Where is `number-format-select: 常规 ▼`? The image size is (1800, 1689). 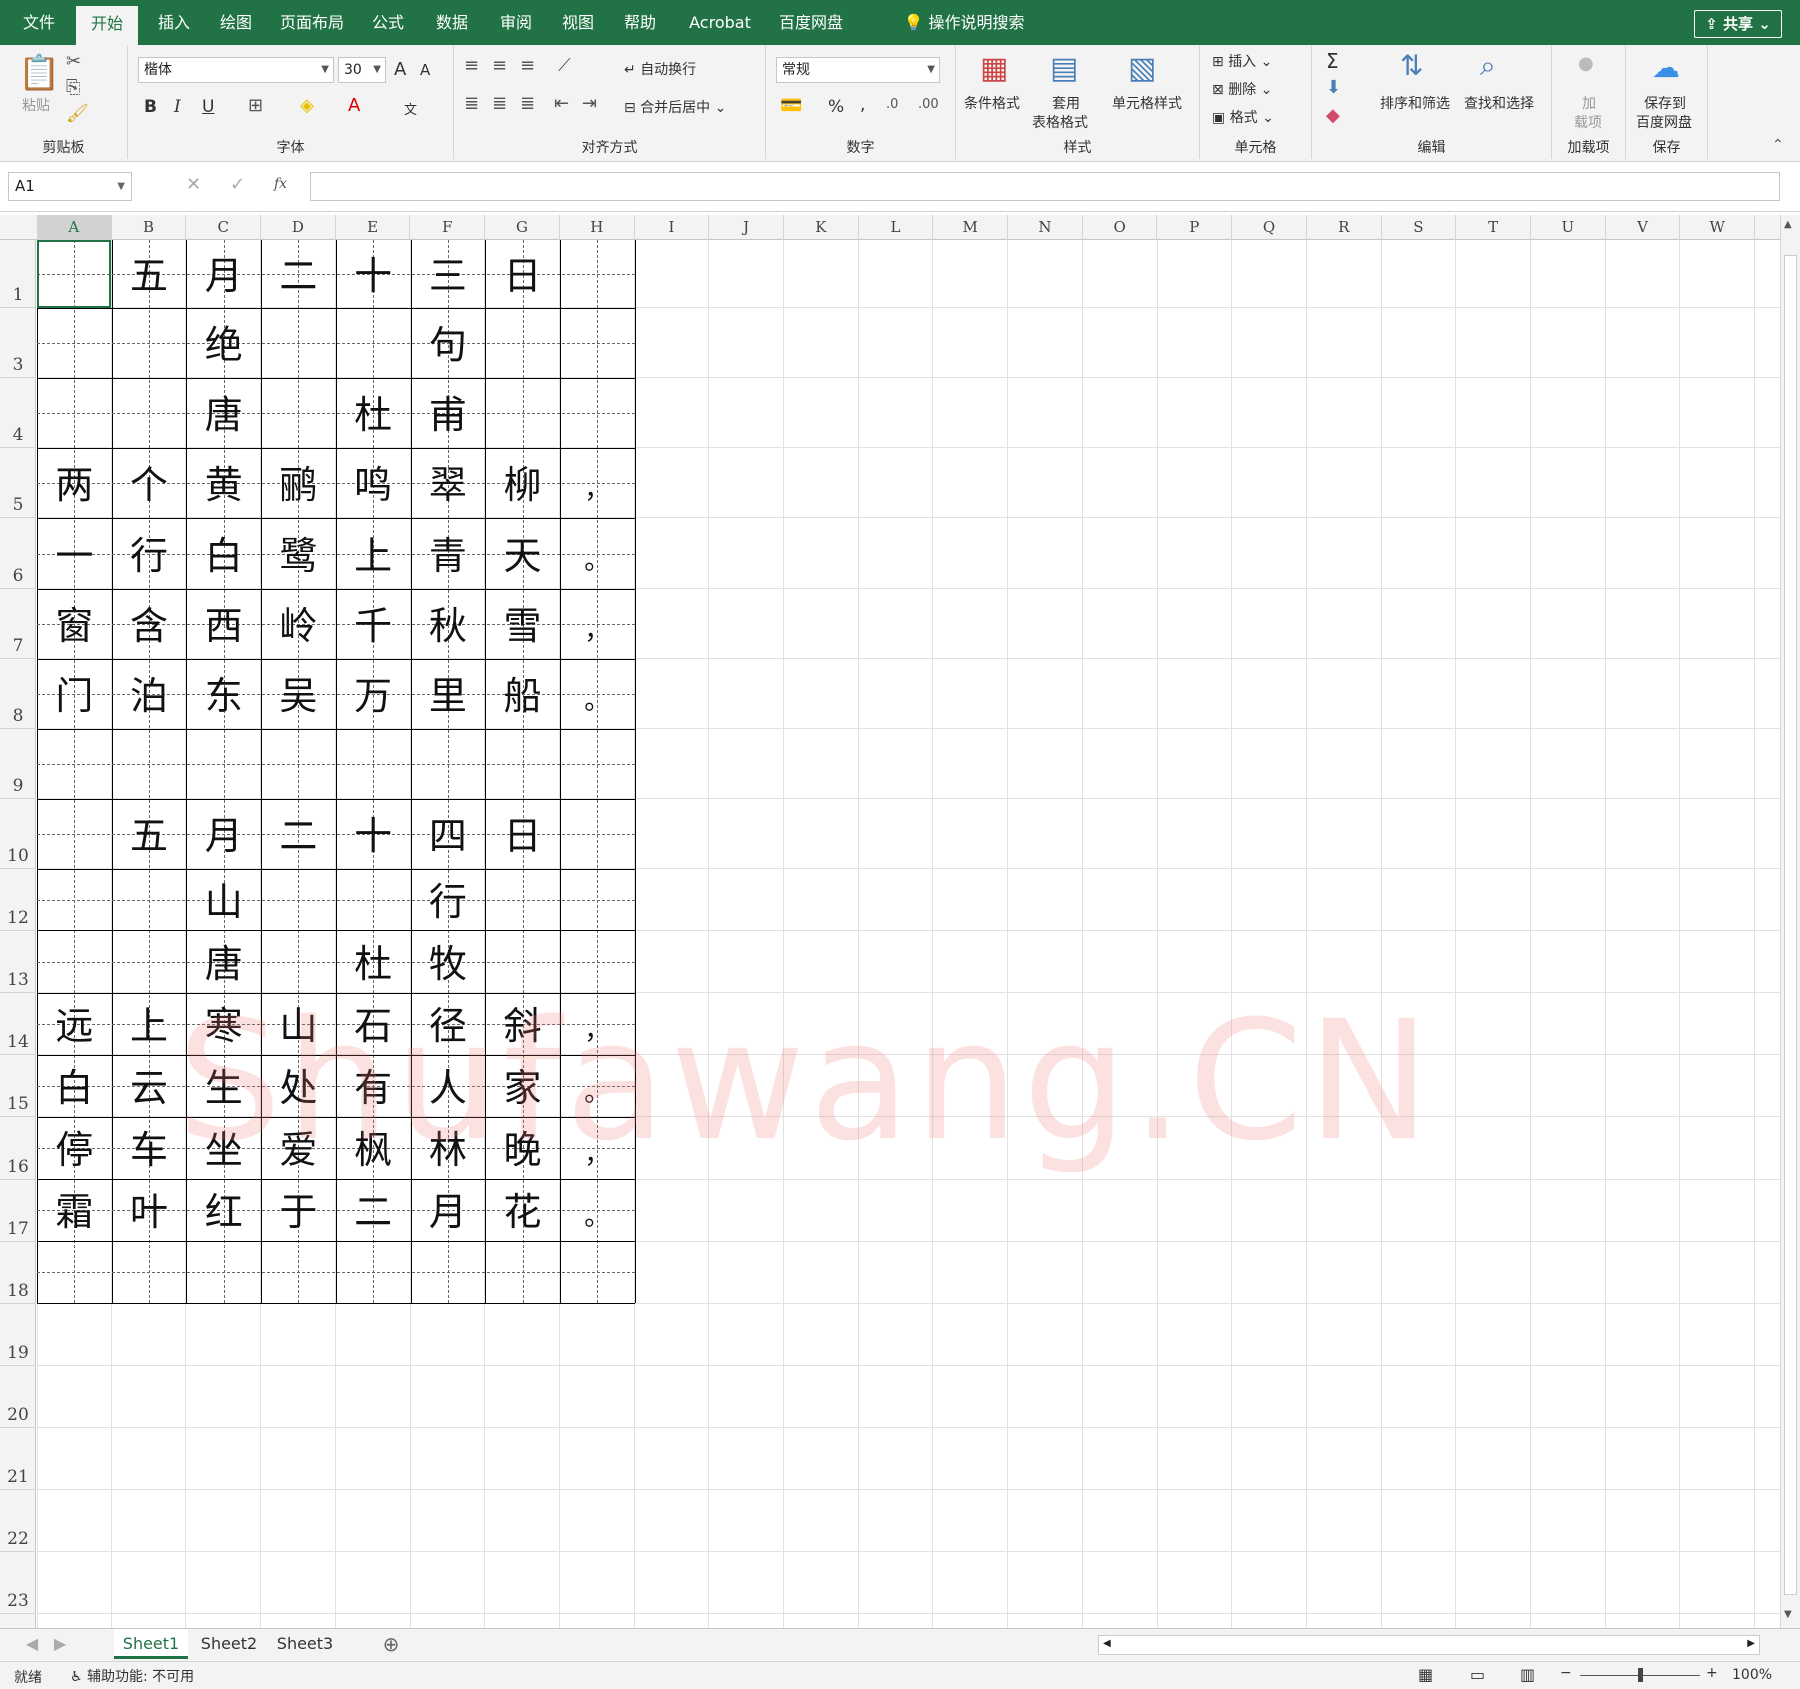 number-format-select: 常规 ▼ is located at coordinates (858, 70).